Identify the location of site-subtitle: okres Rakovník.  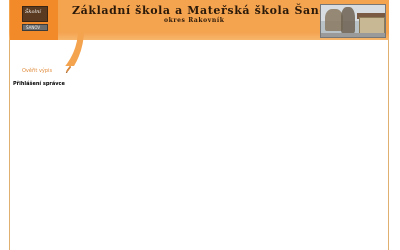
(194, 20).